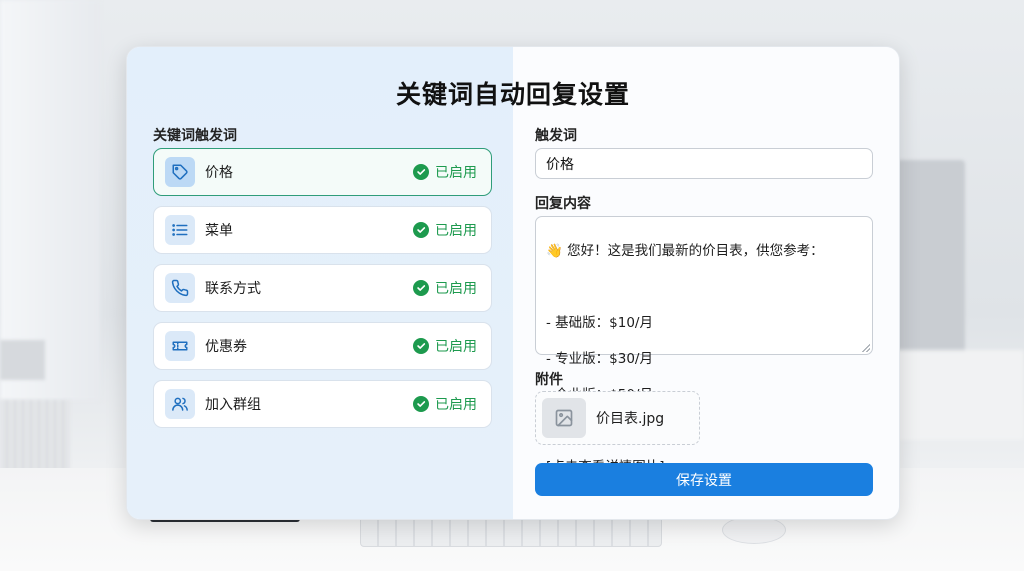 The width and height of the screenshot is (1024, 571). Describe the element at coordinates (322, 172) in the screenshot. I see `keyword-item-price: 价格 已启用` at that location.